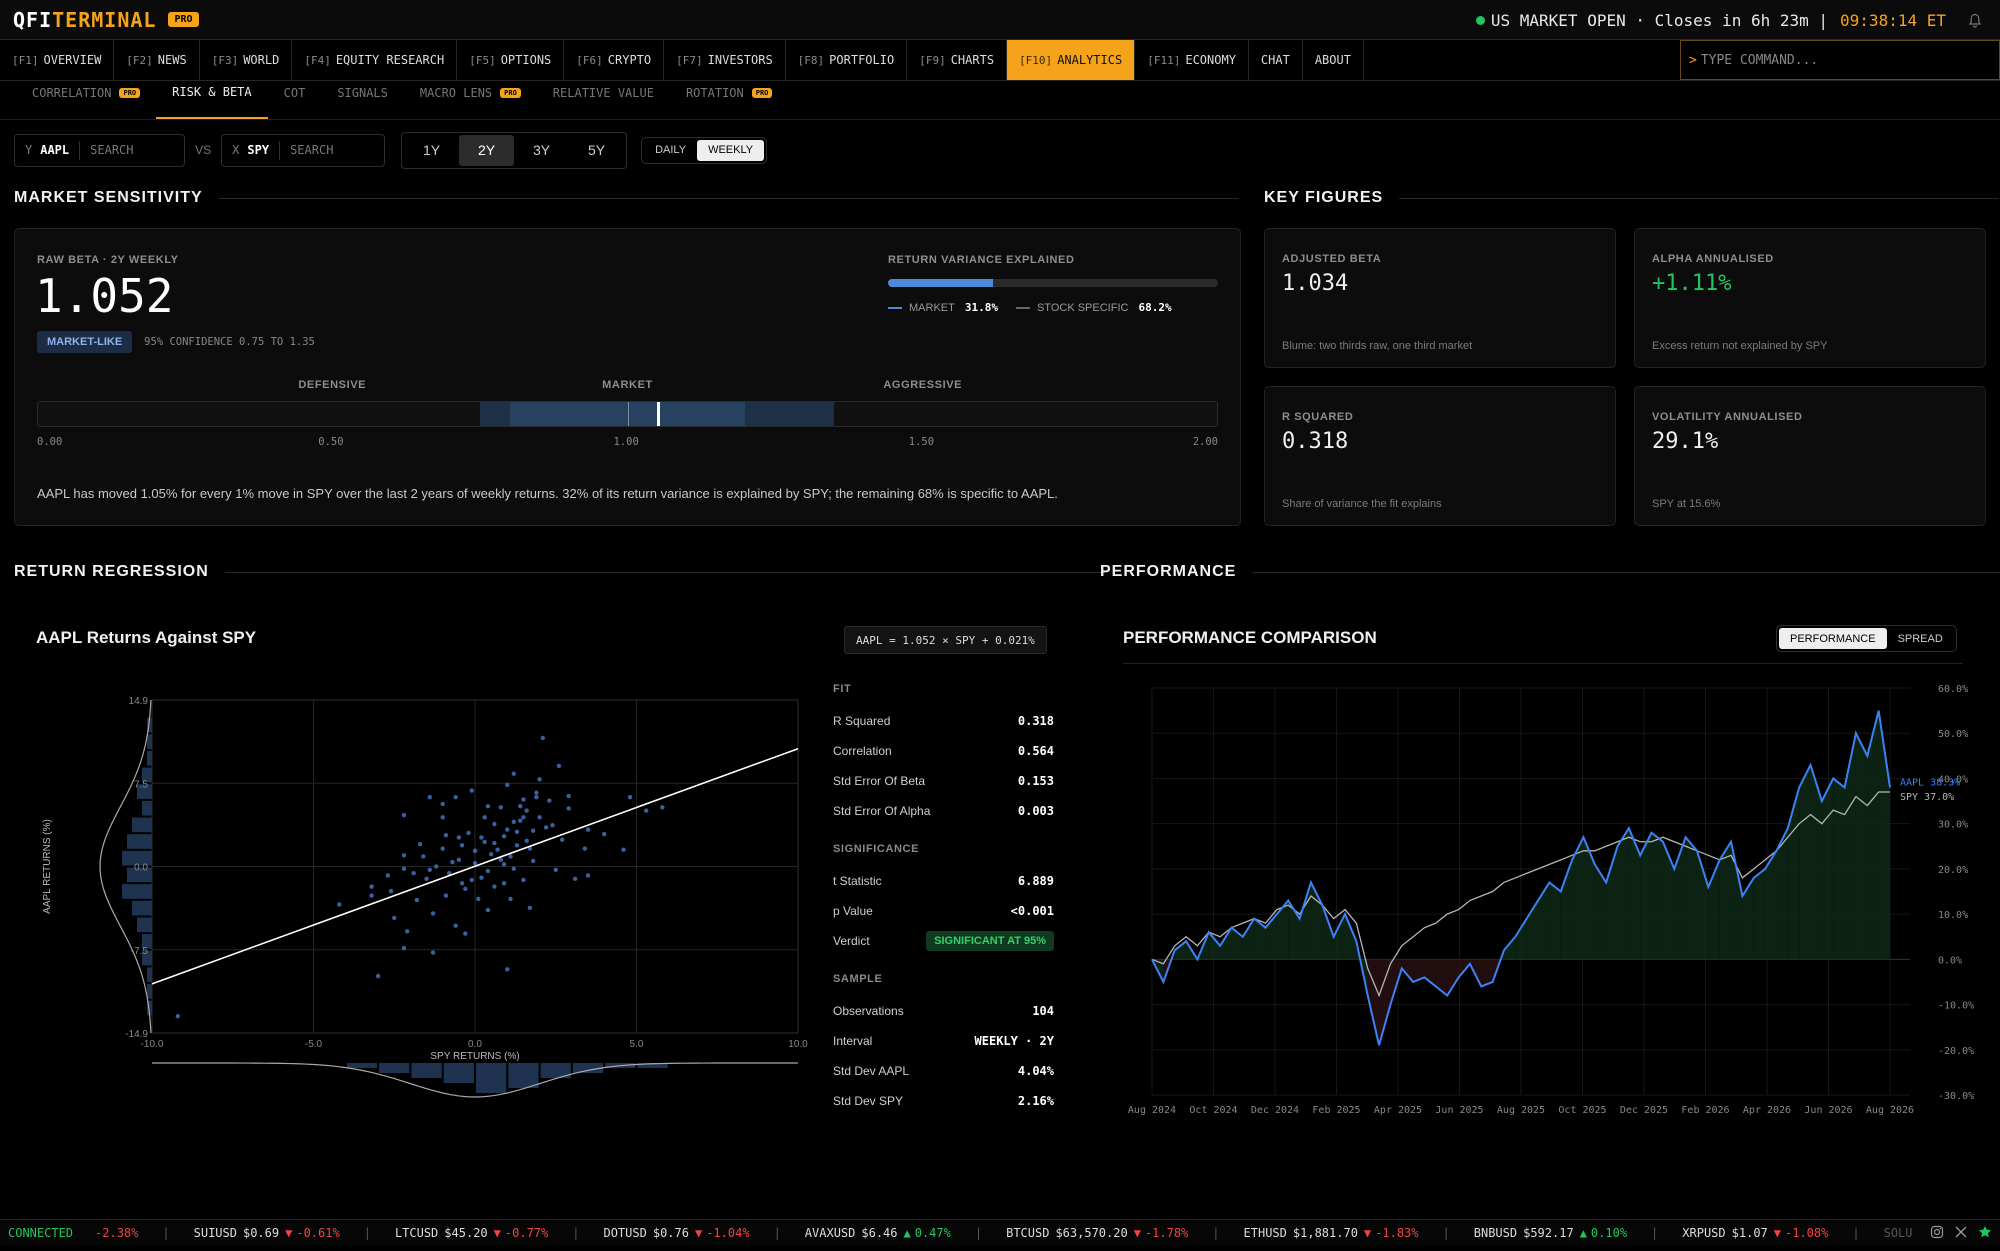 The height and width of the screenshot is (1251, 2000). Describe the element at coordinates (487, 150) in the screenshot. I see `period-2y: 2Y` at that location.